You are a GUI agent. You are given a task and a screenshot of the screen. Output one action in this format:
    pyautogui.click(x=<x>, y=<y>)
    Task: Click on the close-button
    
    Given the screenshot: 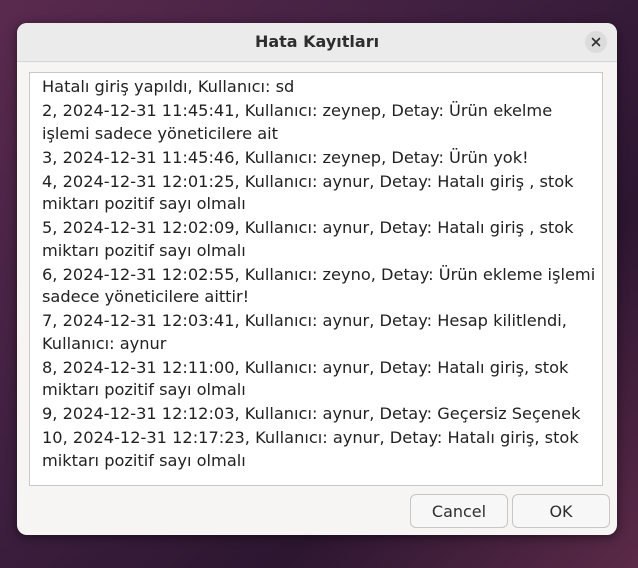 What is the action you would take?
    pyautogui.click(x=596, y=42)
    